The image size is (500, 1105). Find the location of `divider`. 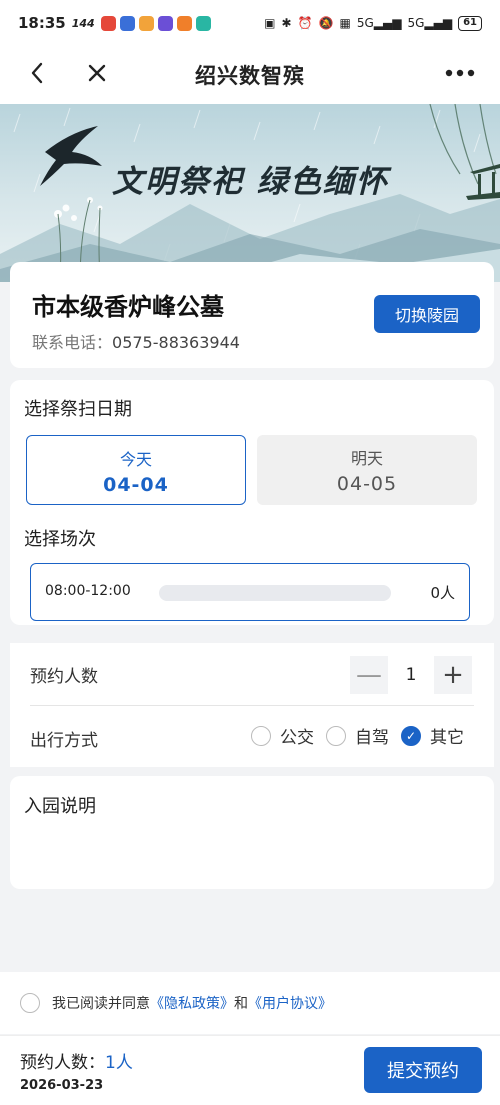

divider is located at coordinates (252, 705).